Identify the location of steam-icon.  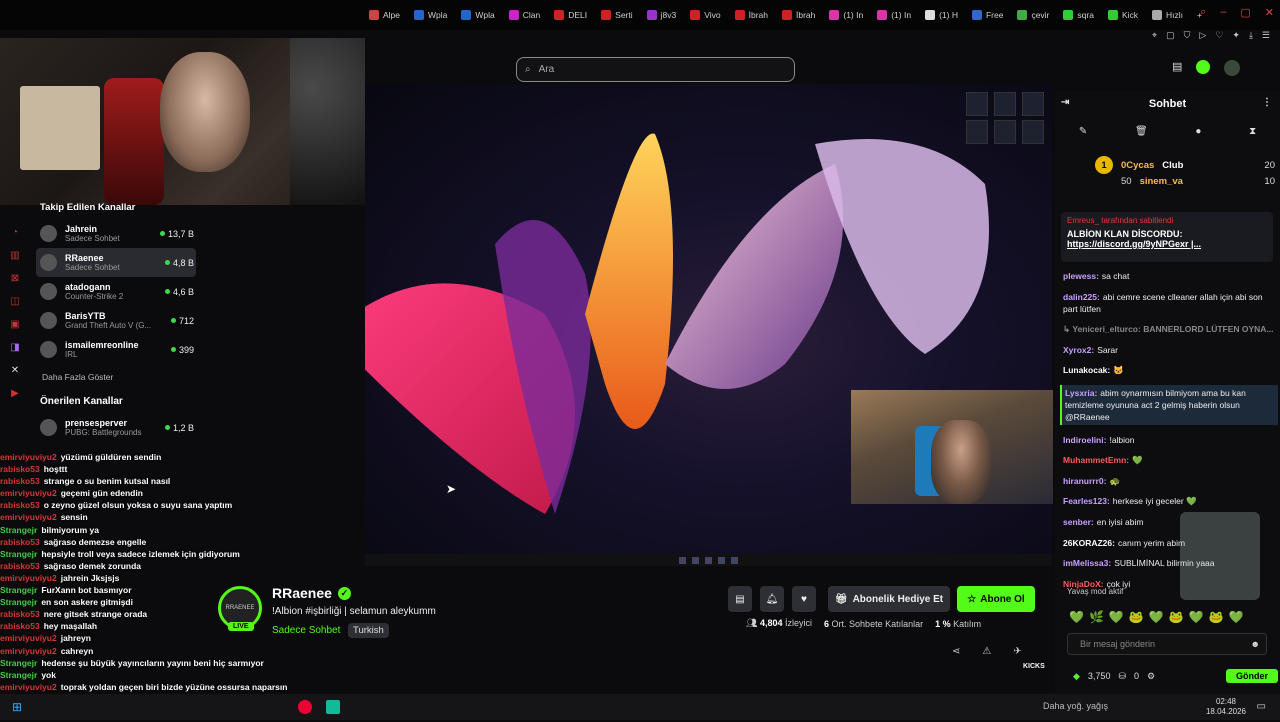
(333, 707).